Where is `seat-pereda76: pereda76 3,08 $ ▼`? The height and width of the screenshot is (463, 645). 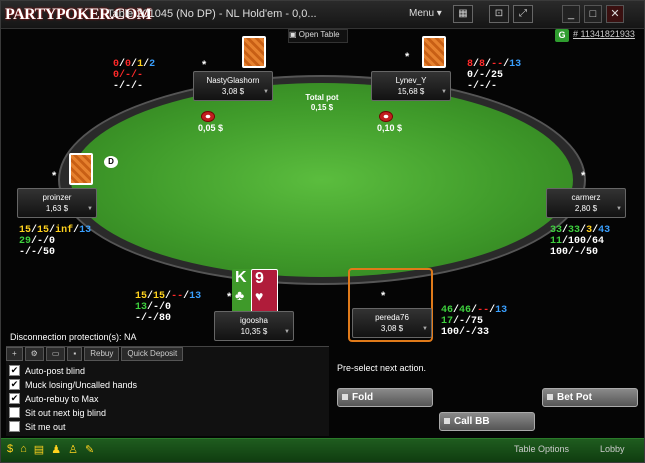 seat-pereda76: pereda76 3,08 $ ▼ is located at coordinates (392, 323).